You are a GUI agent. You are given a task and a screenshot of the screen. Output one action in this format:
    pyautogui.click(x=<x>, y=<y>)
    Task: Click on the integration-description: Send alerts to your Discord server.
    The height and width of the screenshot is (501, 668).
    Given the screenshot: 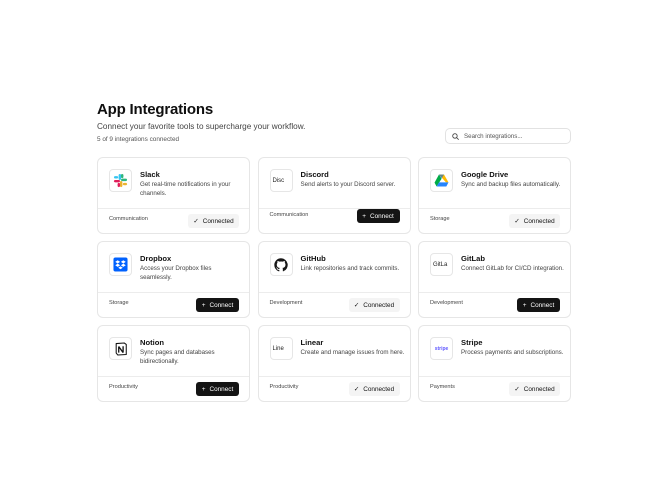 What is the action you would take?
    pyautogui.click(x=348, y=184)
    